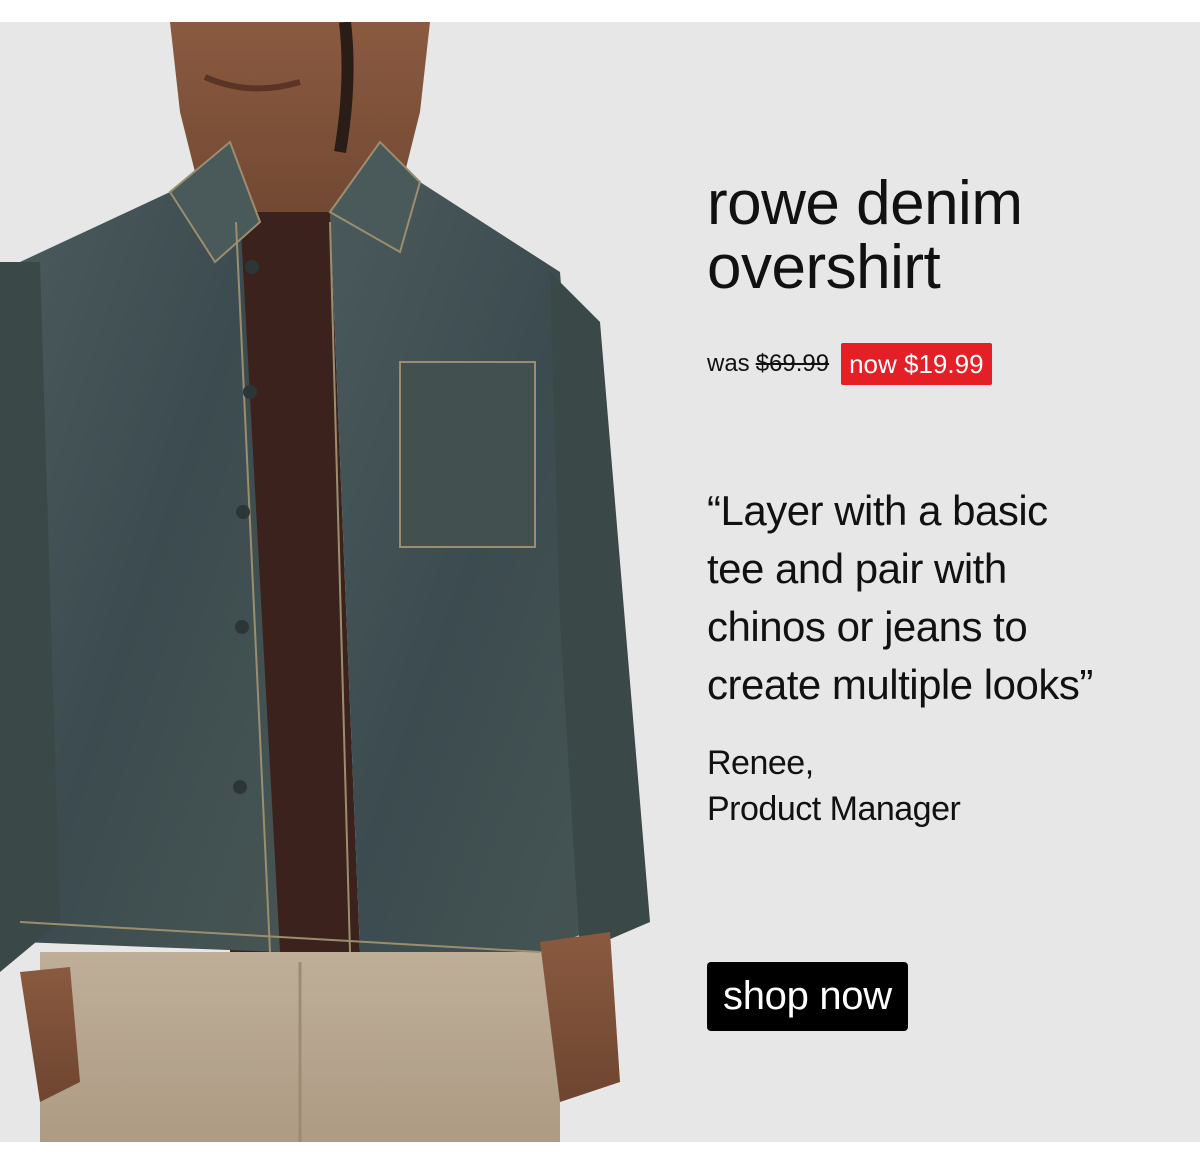  I want to click on testimonial-author: Renee, Product Manager, so click(834, 786).